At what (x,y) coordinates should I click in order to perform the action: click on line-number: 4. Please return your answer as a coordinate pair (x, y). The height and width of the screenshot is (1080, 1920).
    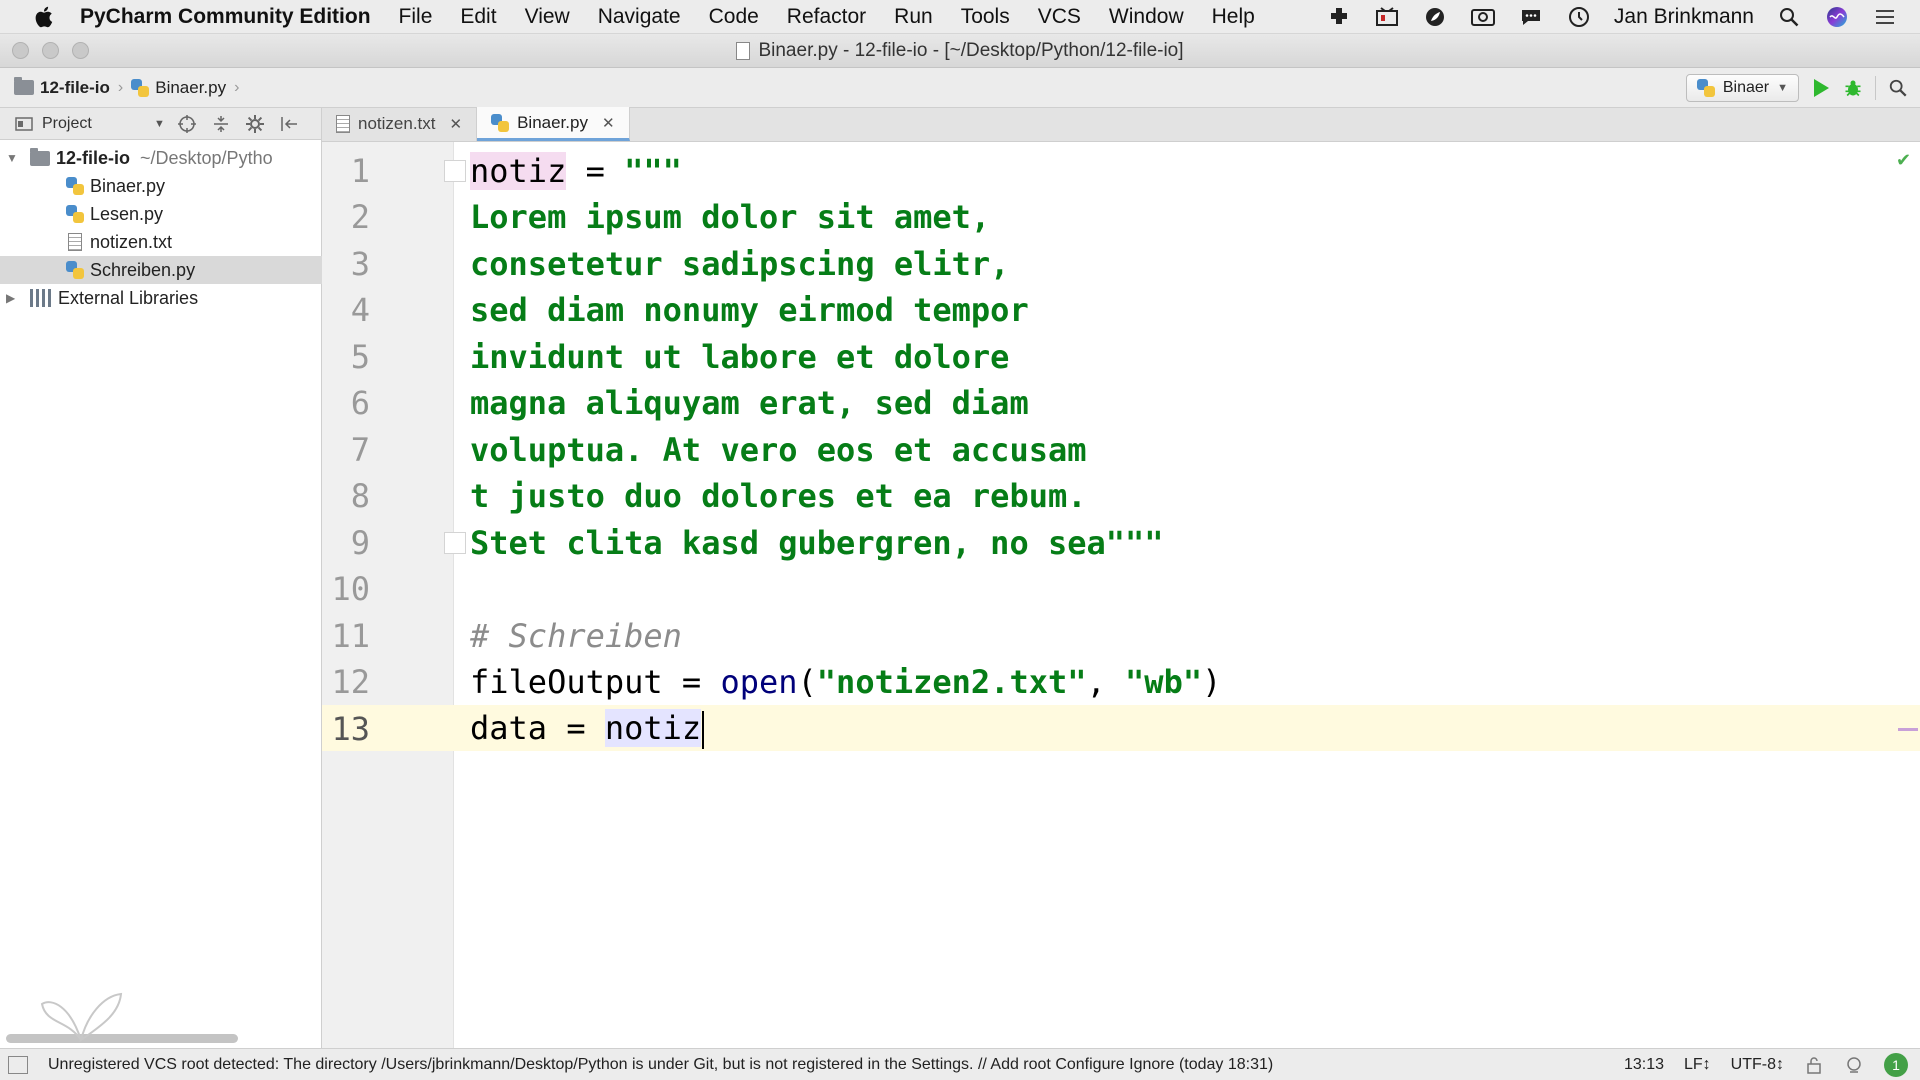
    Looking at the image, I should click on (360, 310).